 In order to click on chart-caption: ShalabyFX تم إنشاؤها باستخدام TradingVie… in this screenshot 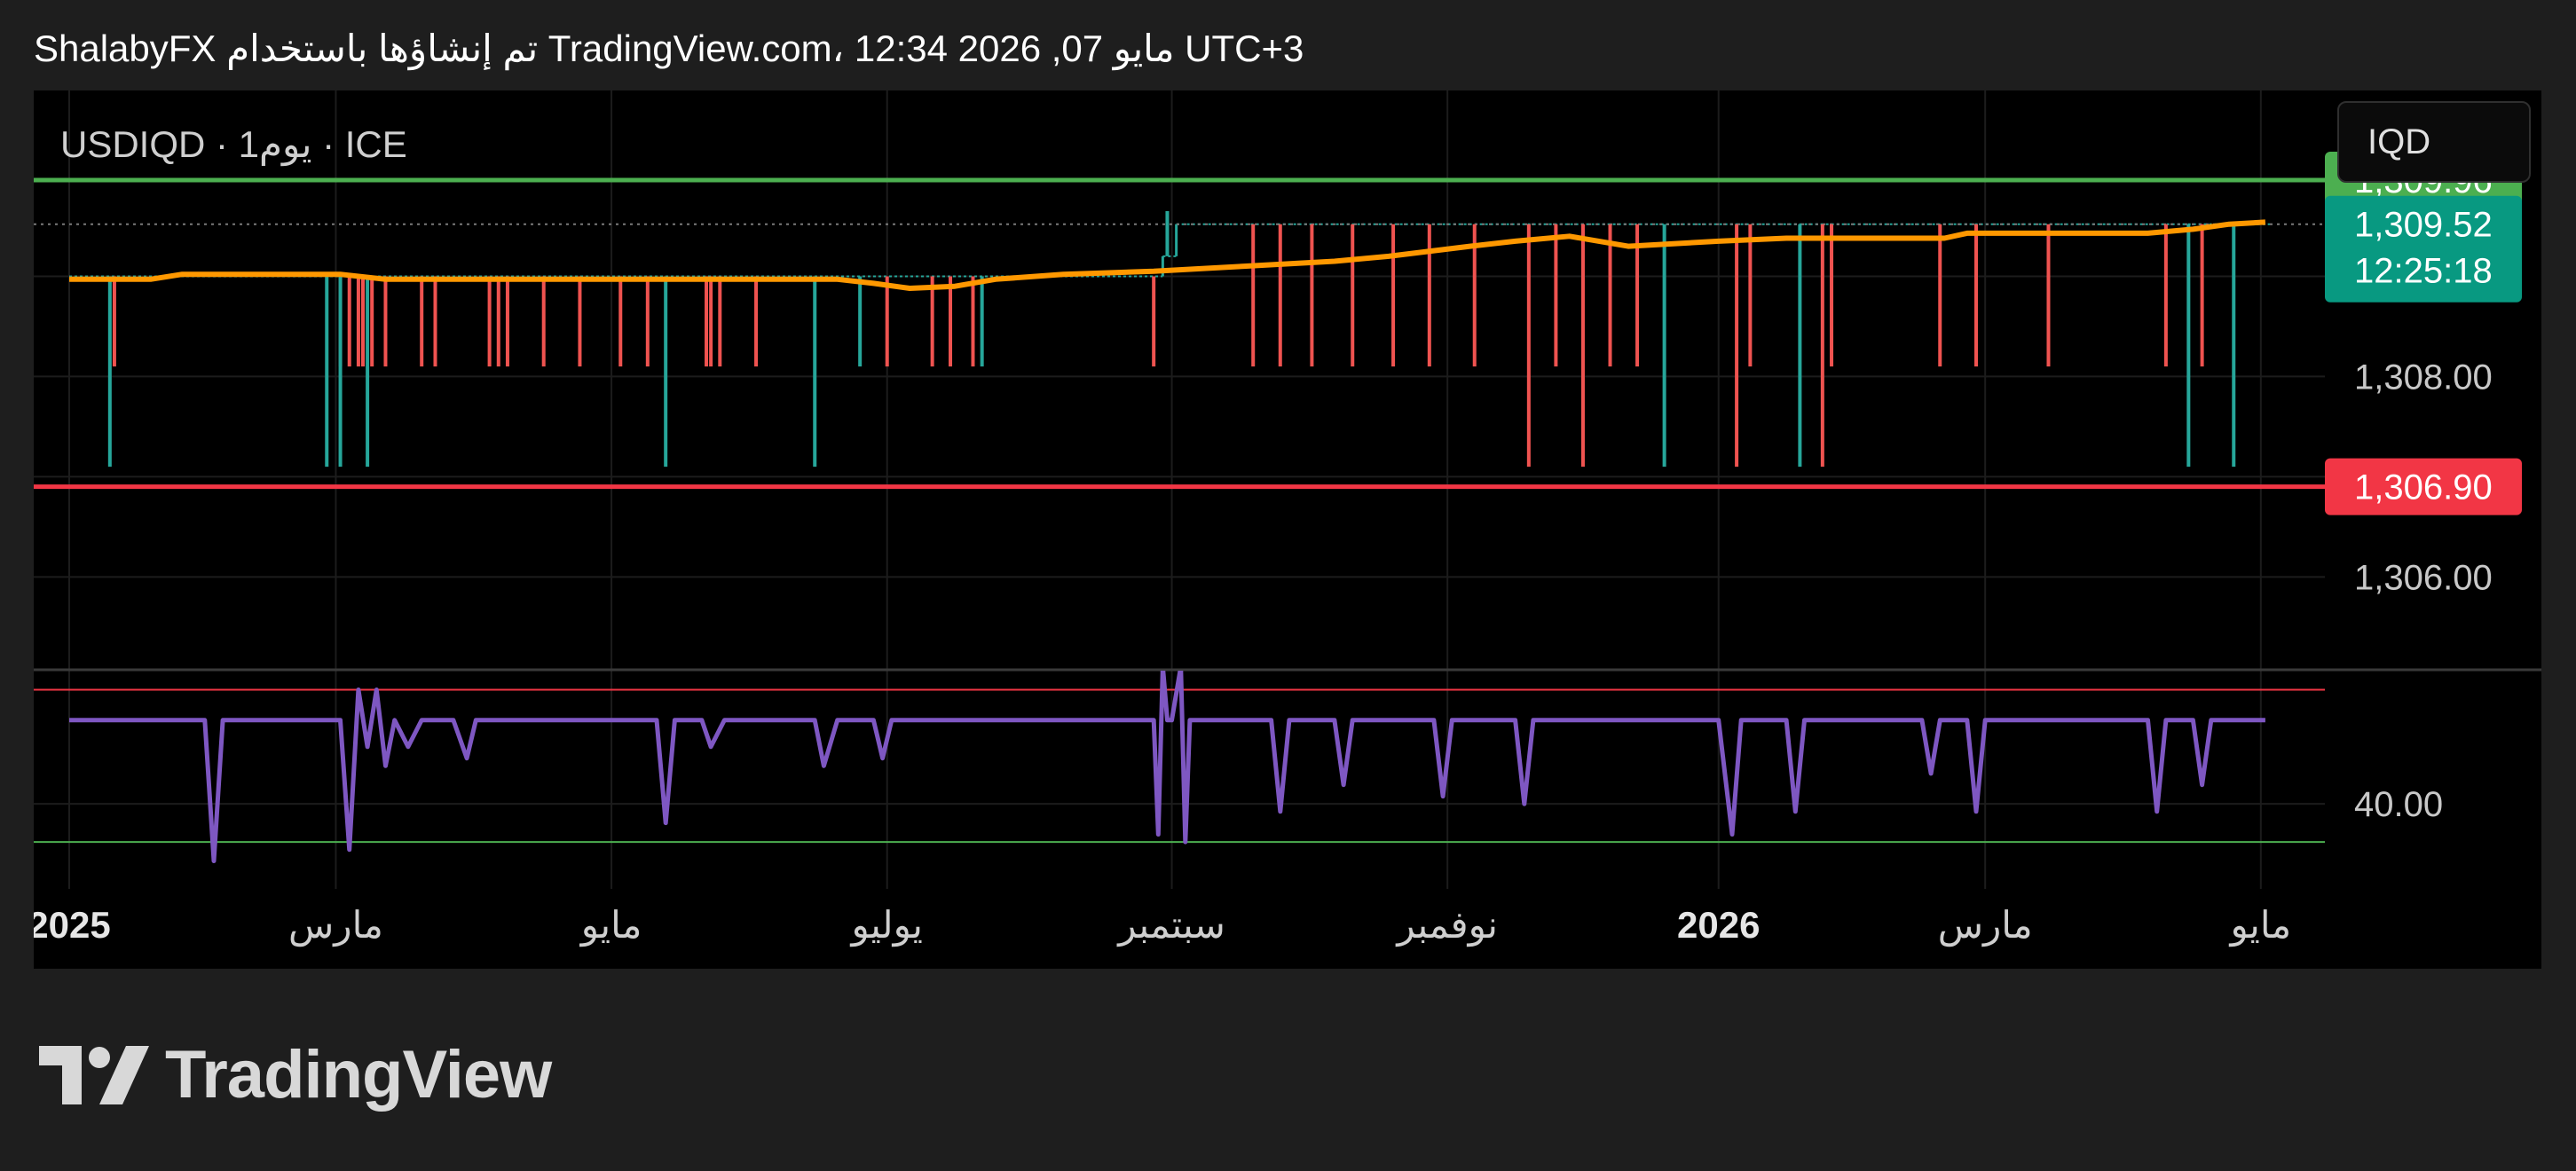, I will do `click(669, 49)`.